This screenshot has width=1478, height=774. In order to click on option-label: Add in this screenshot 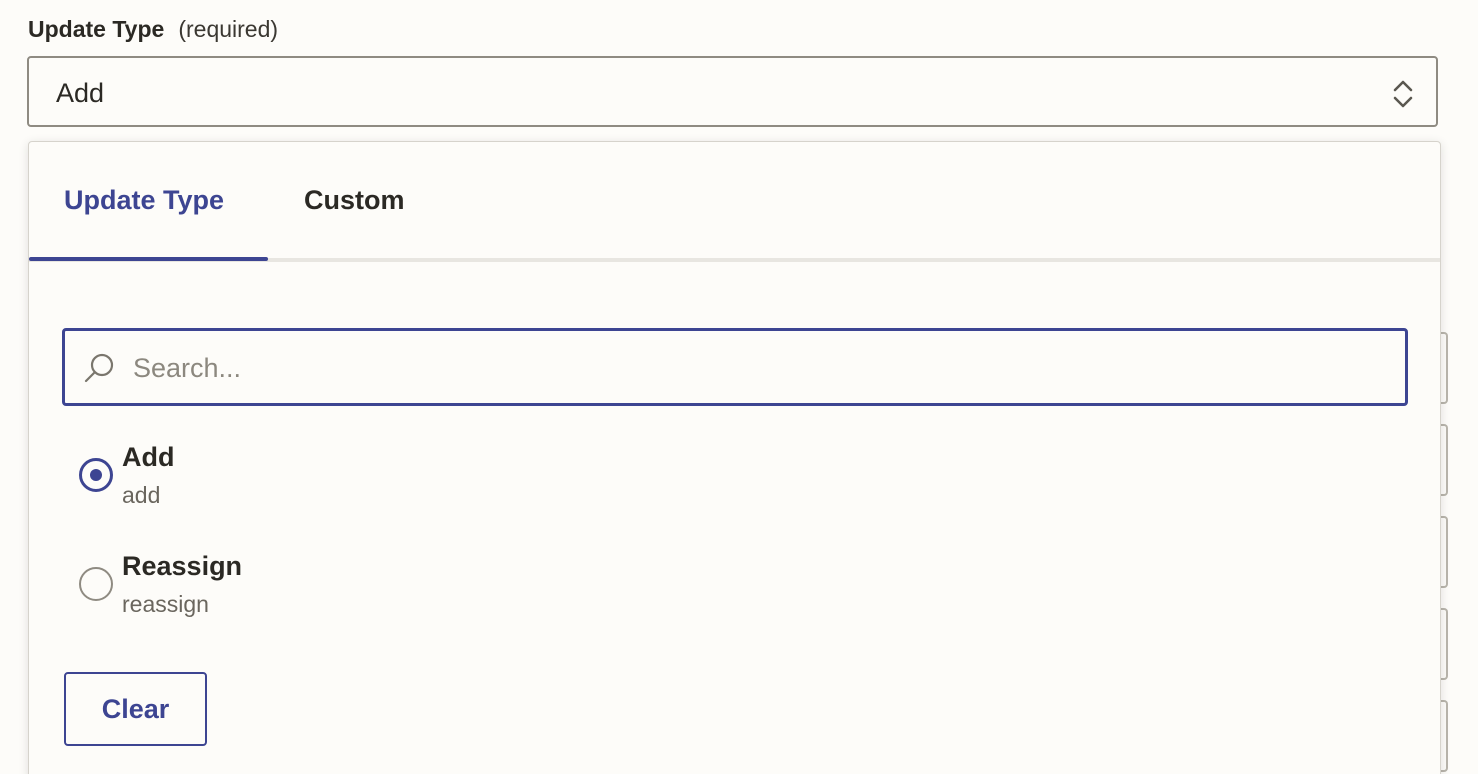, I will do `click(148, 457)`.